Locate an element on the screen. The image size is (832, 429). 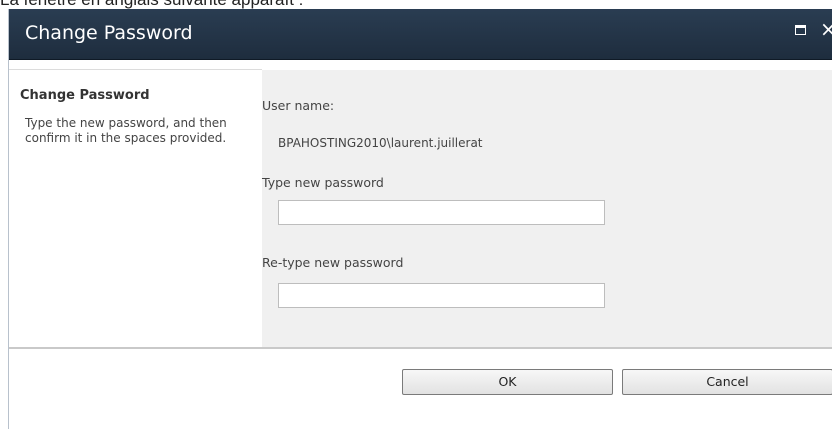
new-password-label: Type new password is located at coordinates (323, 182).